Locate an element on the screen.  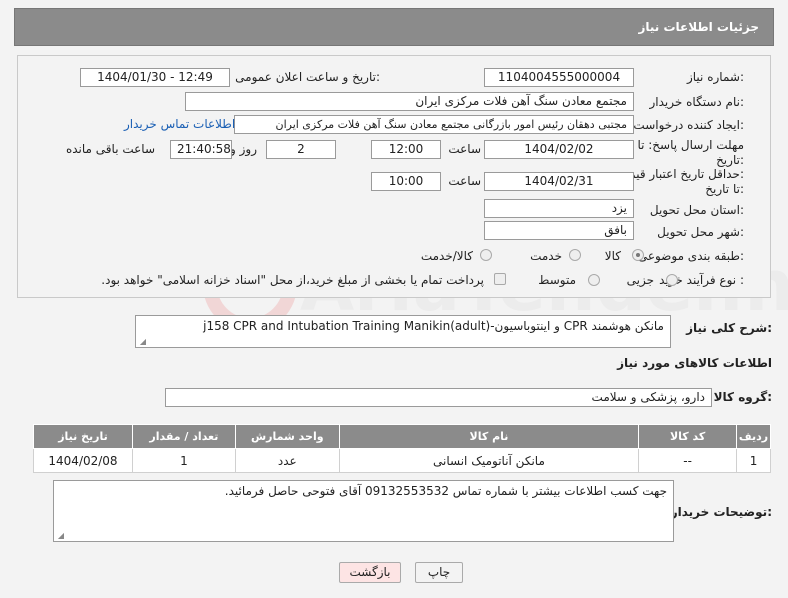
col-row: ردیف is located at coordinates (753, 436).